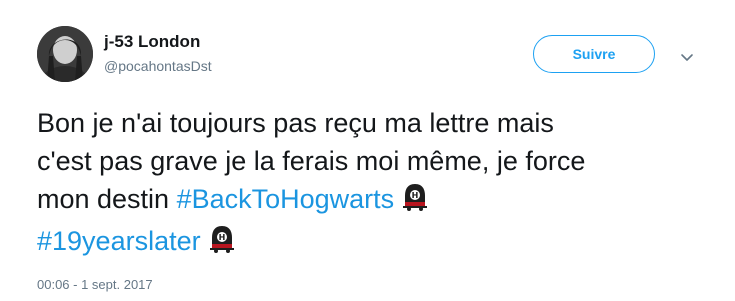 The width and height of the screenshot is (735, 301). What do you see at coordinates (158, 66) in the screenshot?
I see `user-handle: @pocahontasDst` at bounding box center [158, 66].